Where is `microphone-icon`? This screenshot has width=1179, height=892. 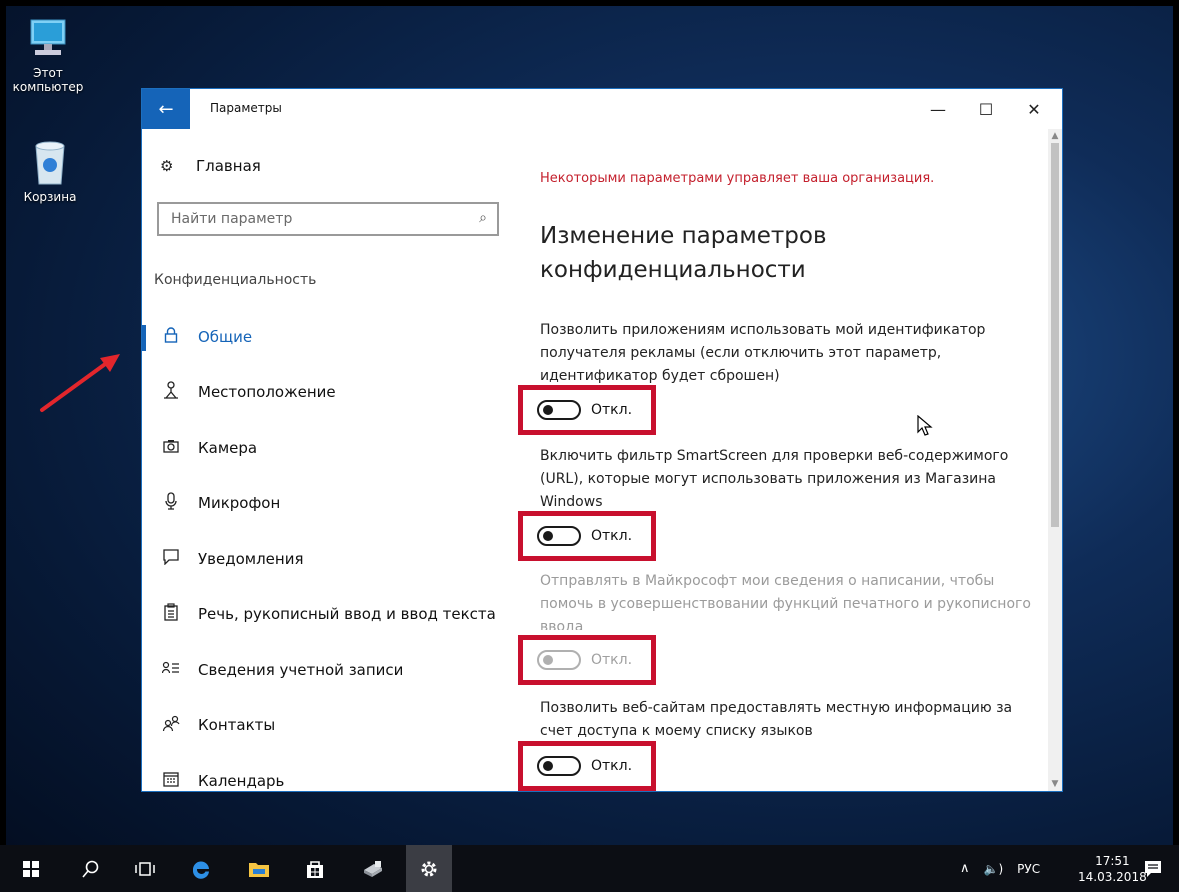
microphone-icon is located at coordinates (171, 503).